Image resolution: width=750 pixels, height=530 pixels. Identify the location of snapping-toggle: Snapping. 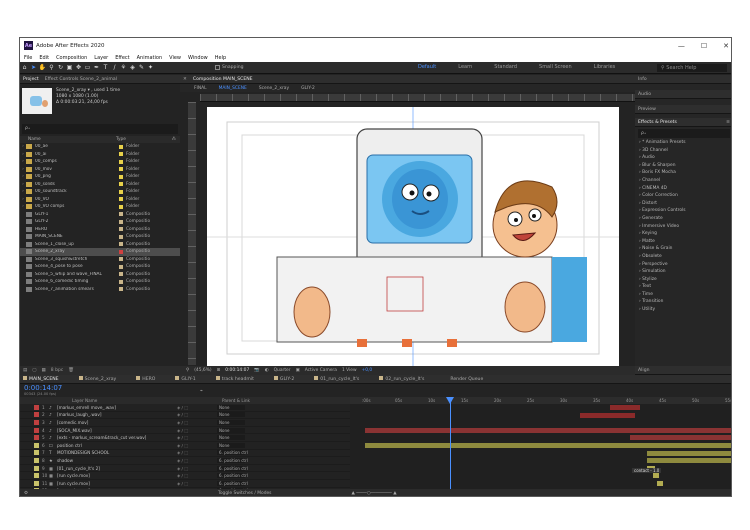
(229, 67).